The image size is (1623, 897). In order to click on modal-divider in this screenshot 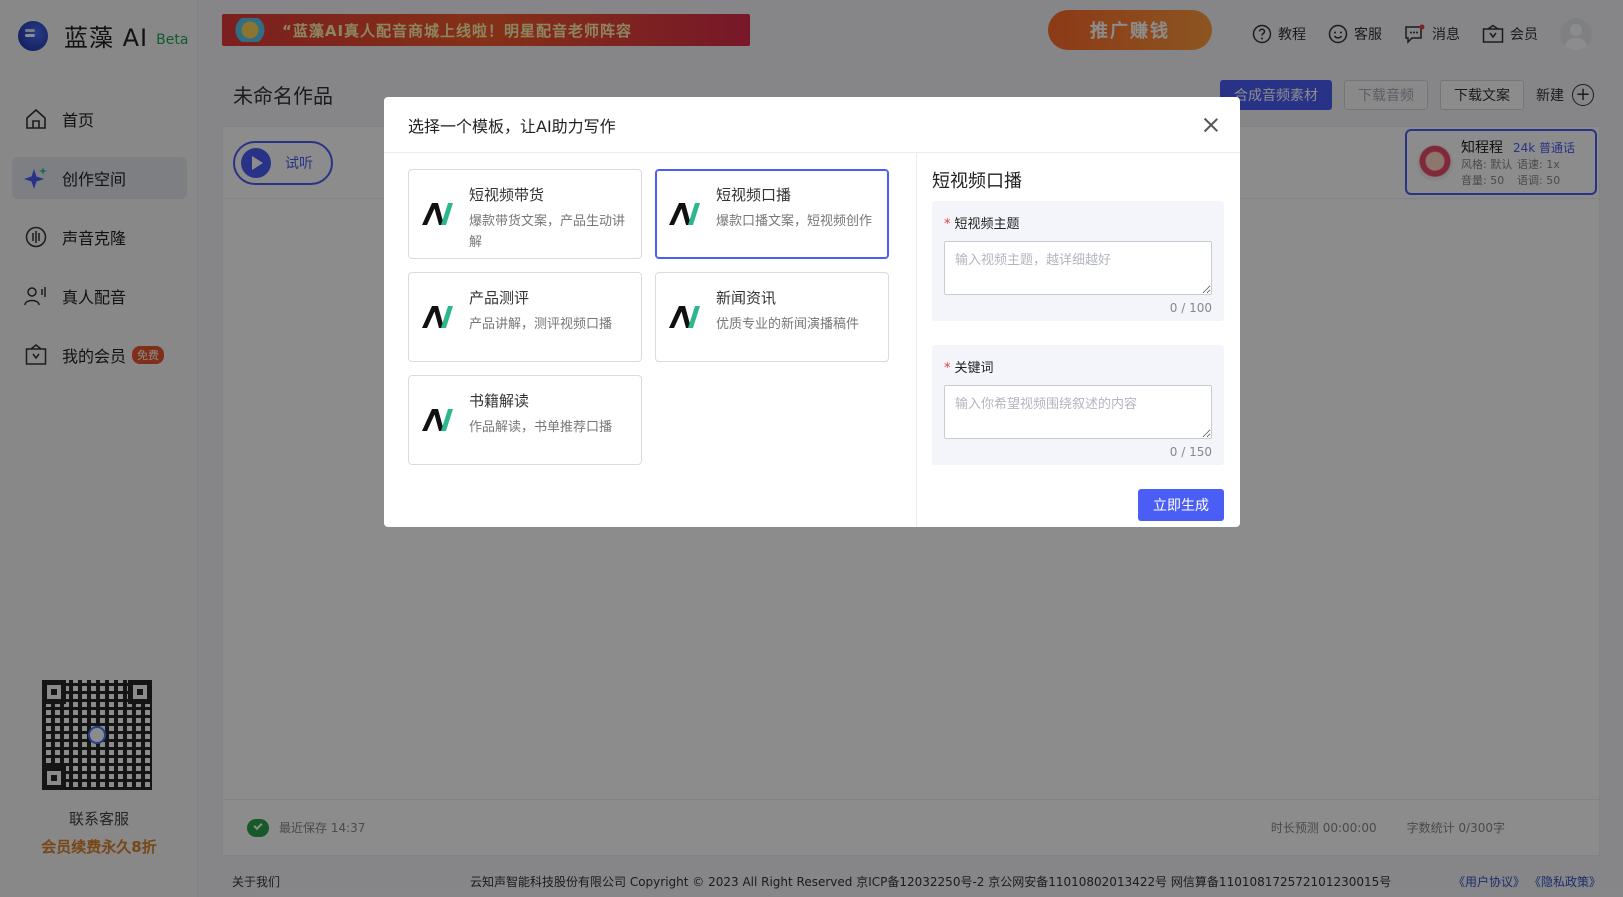, I will do `click(916, 340)`.